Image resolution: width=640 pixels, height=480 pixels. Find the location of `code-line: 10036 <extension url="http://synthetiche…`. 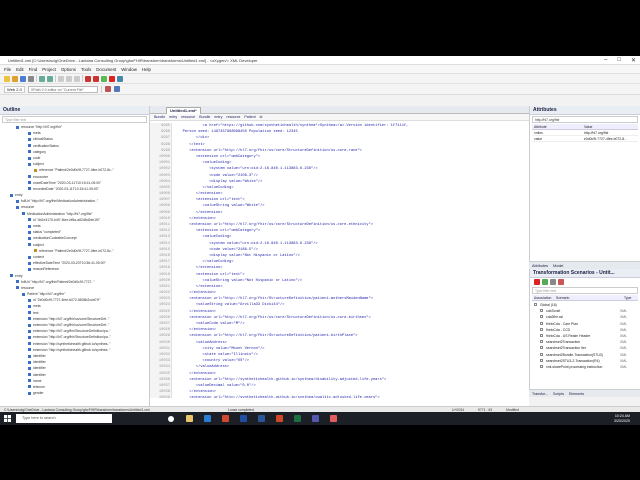

code-line: 10036 <extension url="http://synthetiche… is located at coordinates (279, 380).